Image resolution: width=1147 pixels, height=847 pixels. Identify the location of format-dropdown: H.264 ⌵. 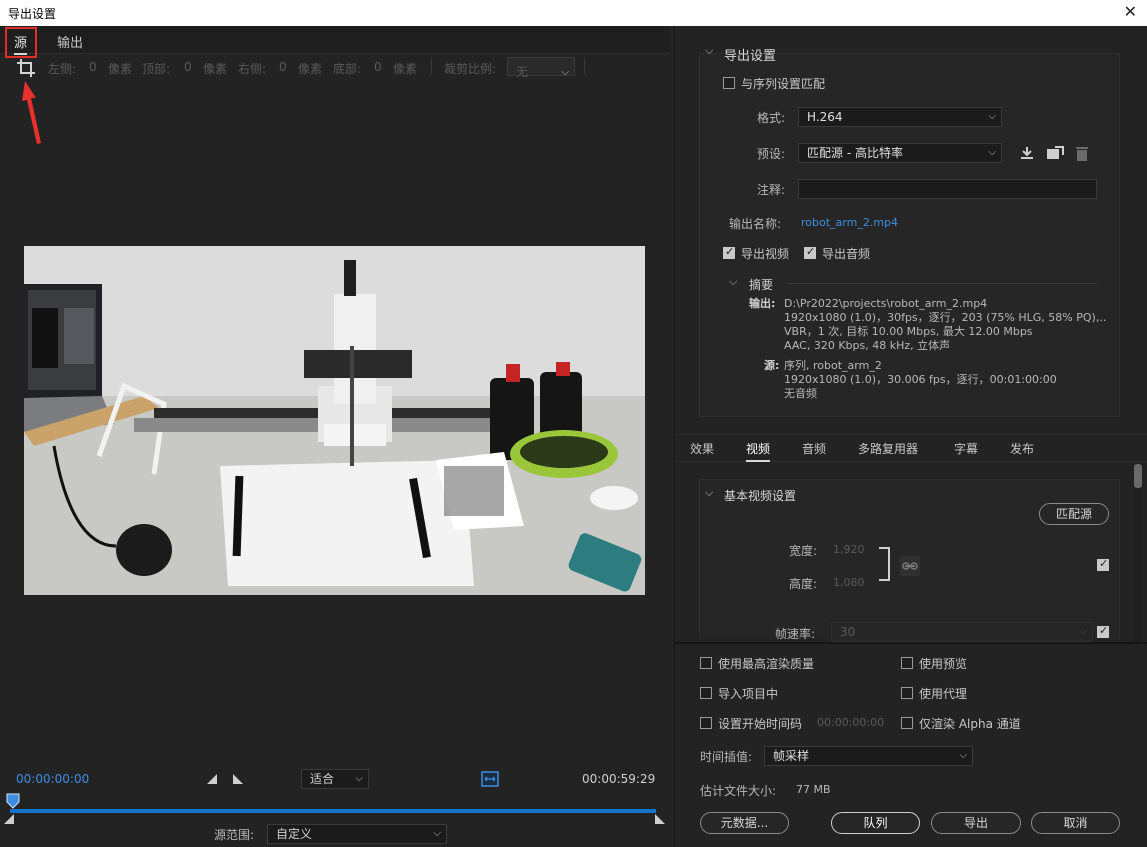
(900, 117).